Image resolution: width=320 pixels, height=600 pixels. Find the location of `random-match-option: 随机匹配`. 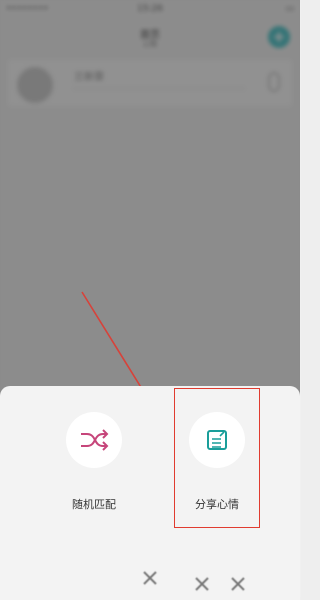

random-match-option: 随机匹配 is located at coordinates (94, 467).